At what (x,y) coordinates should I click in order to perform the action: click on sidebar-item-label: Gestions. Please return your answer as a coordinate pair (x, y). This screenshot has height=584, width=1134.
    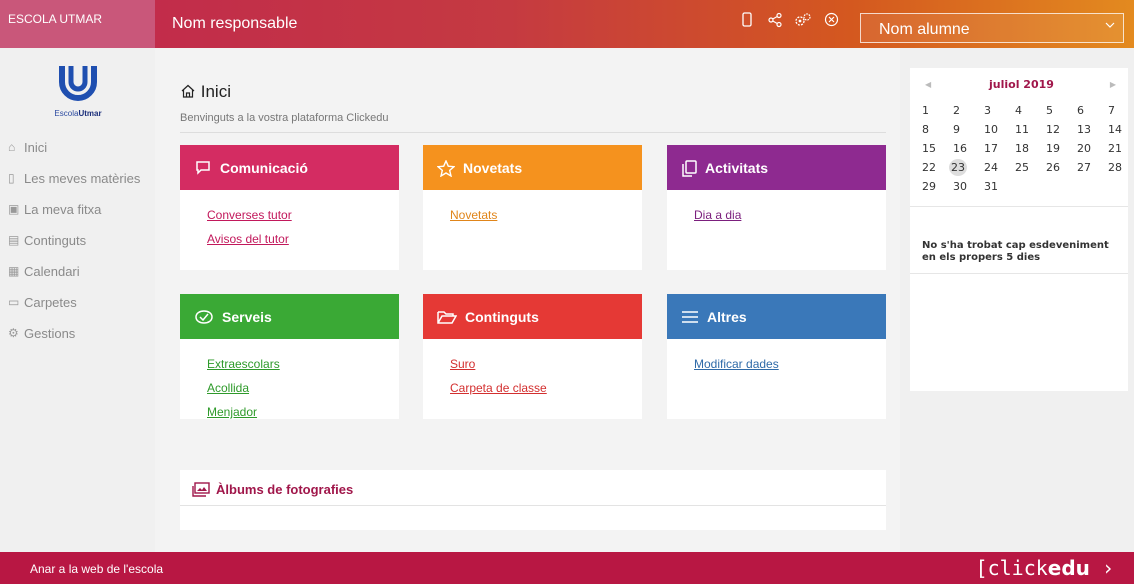
    Looking at the image, I should click on (50, 333).